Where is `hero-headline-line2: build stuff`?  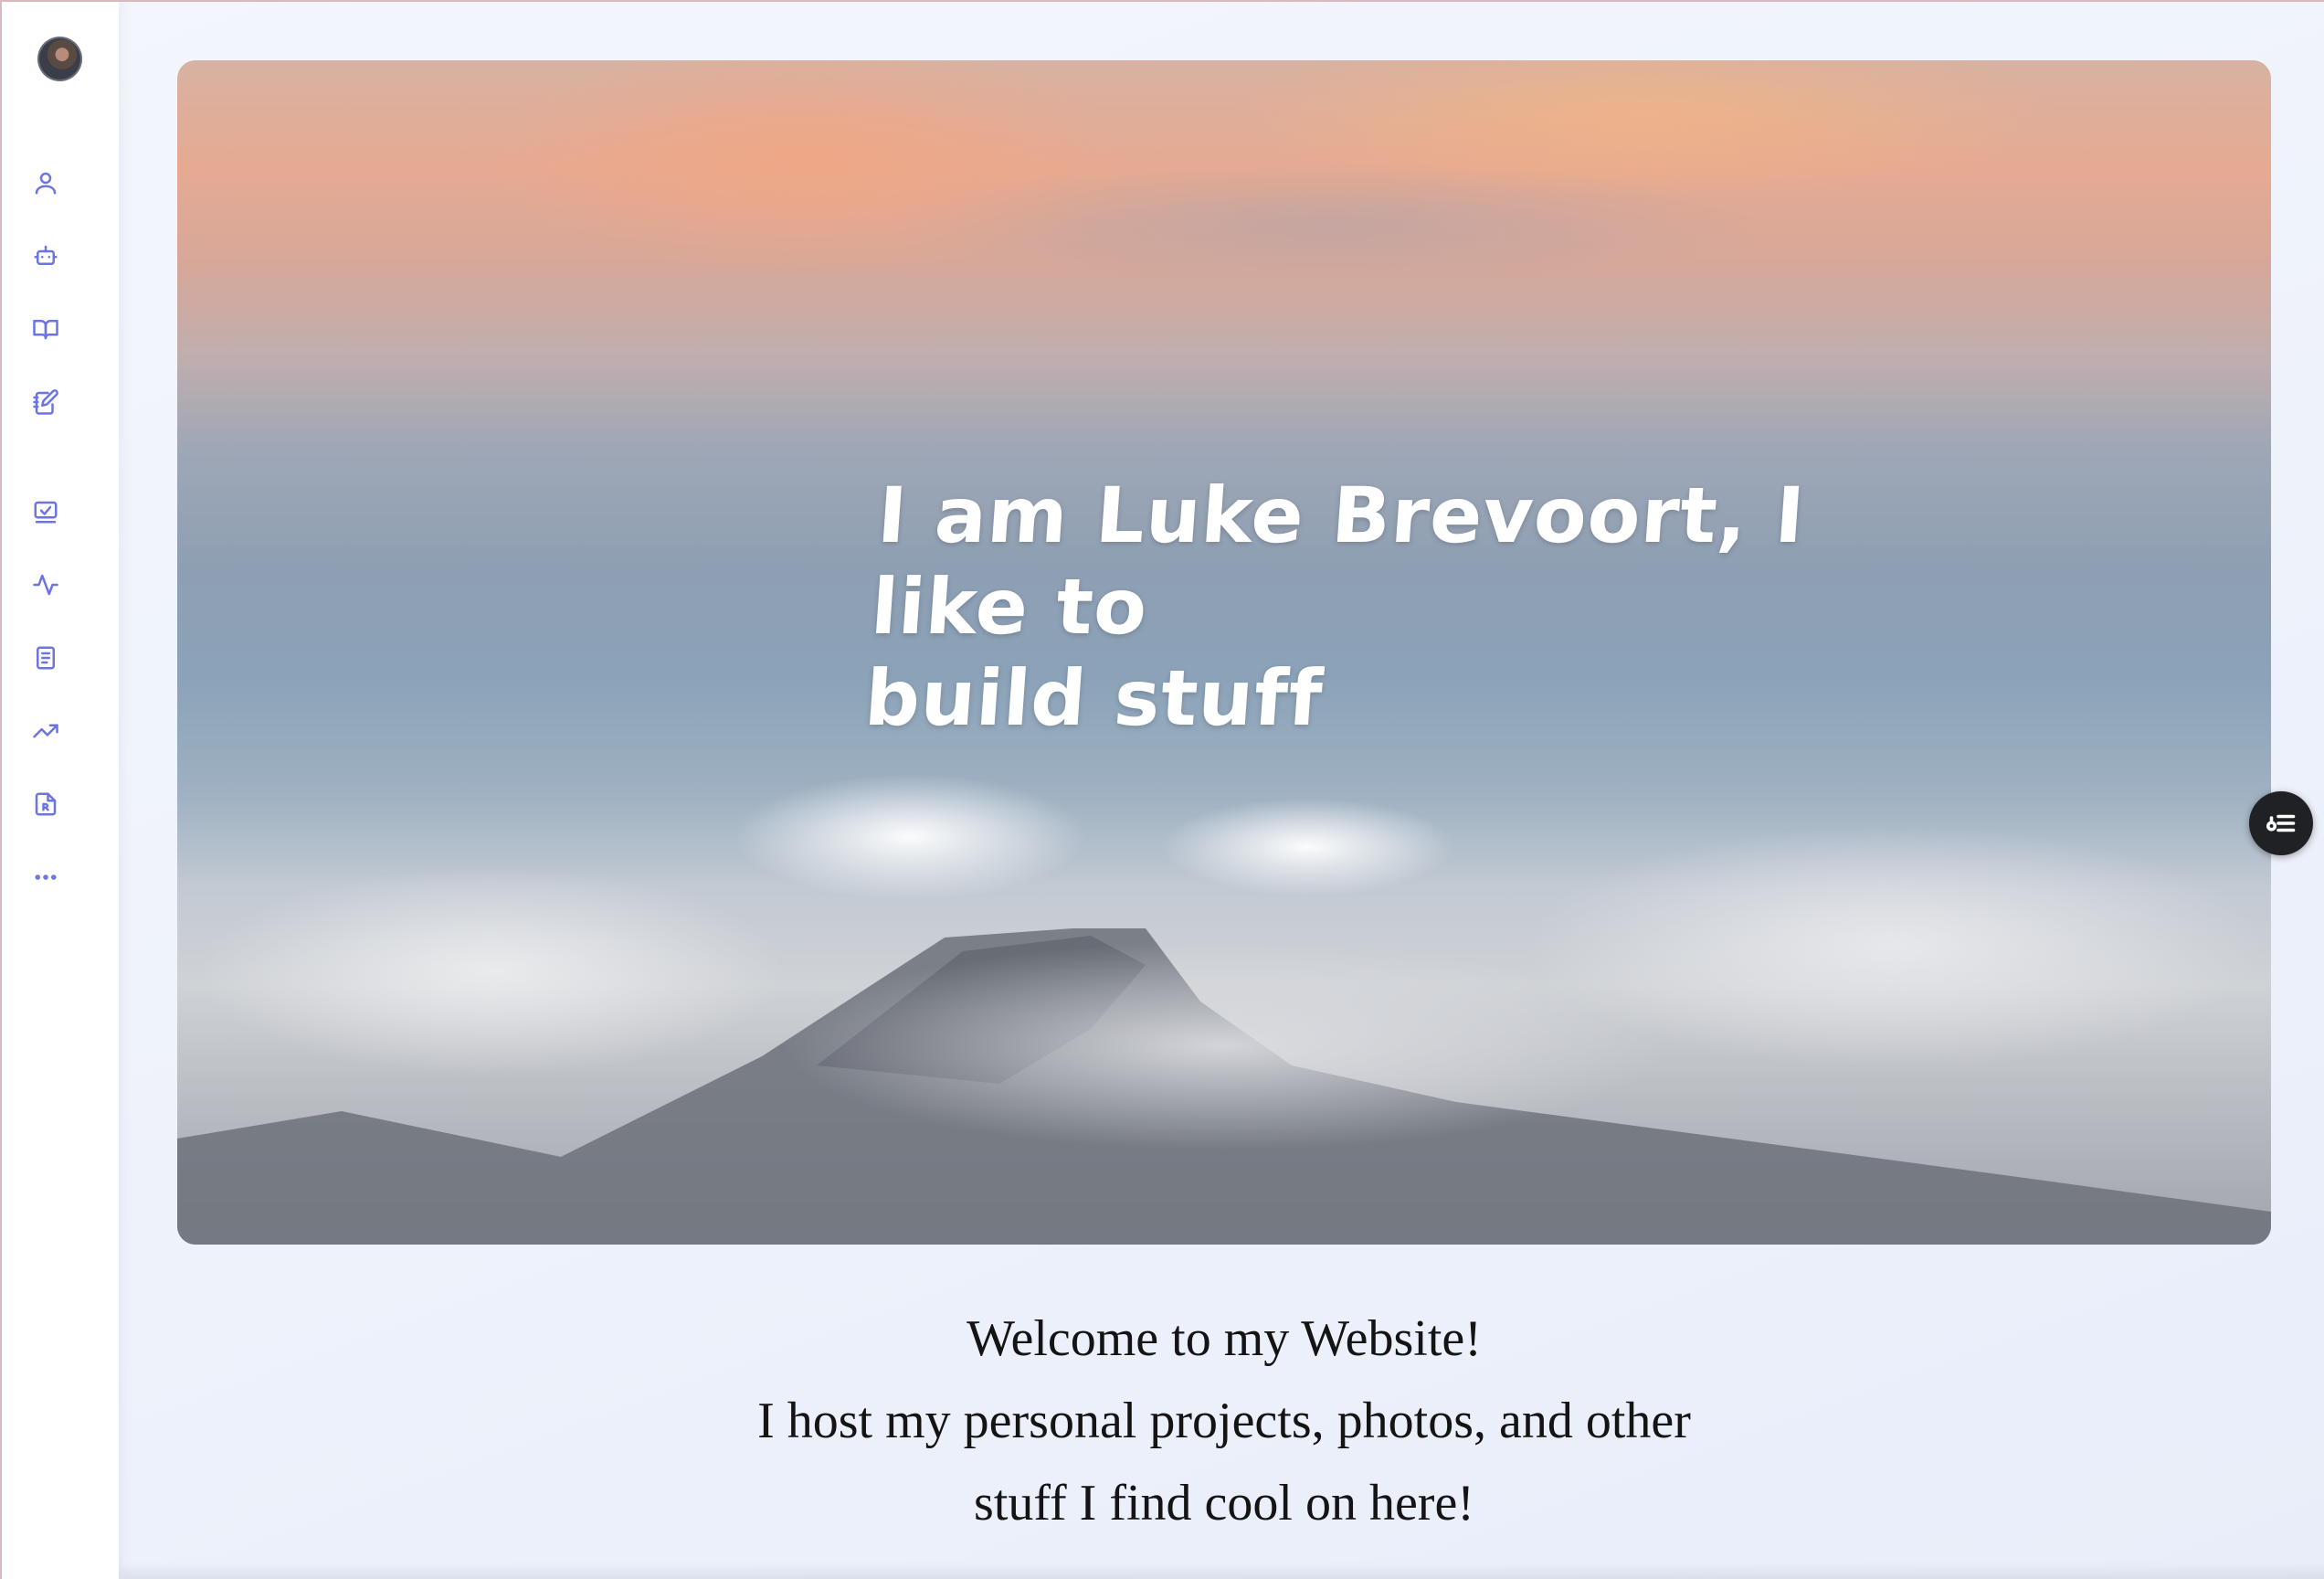
hero-headline-line2: build stuff is located at coordinates (1093, 698).